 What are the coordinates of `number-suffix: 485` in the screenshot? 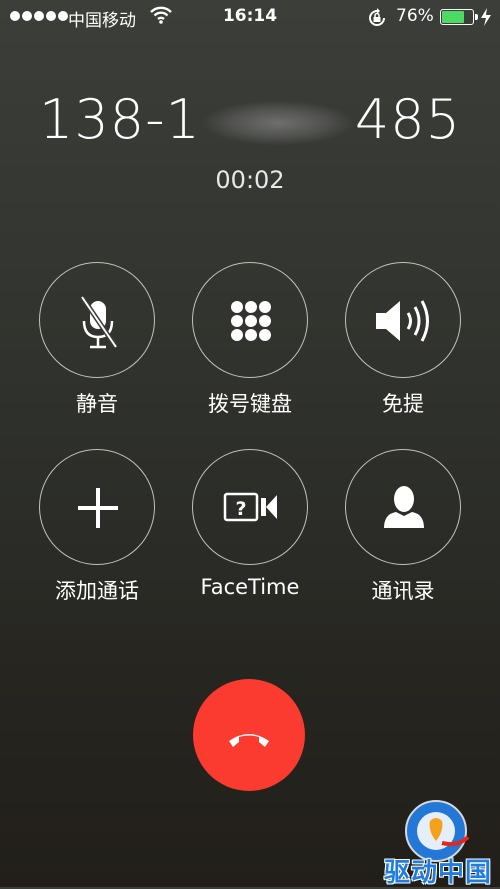 It's located at (407, 119).